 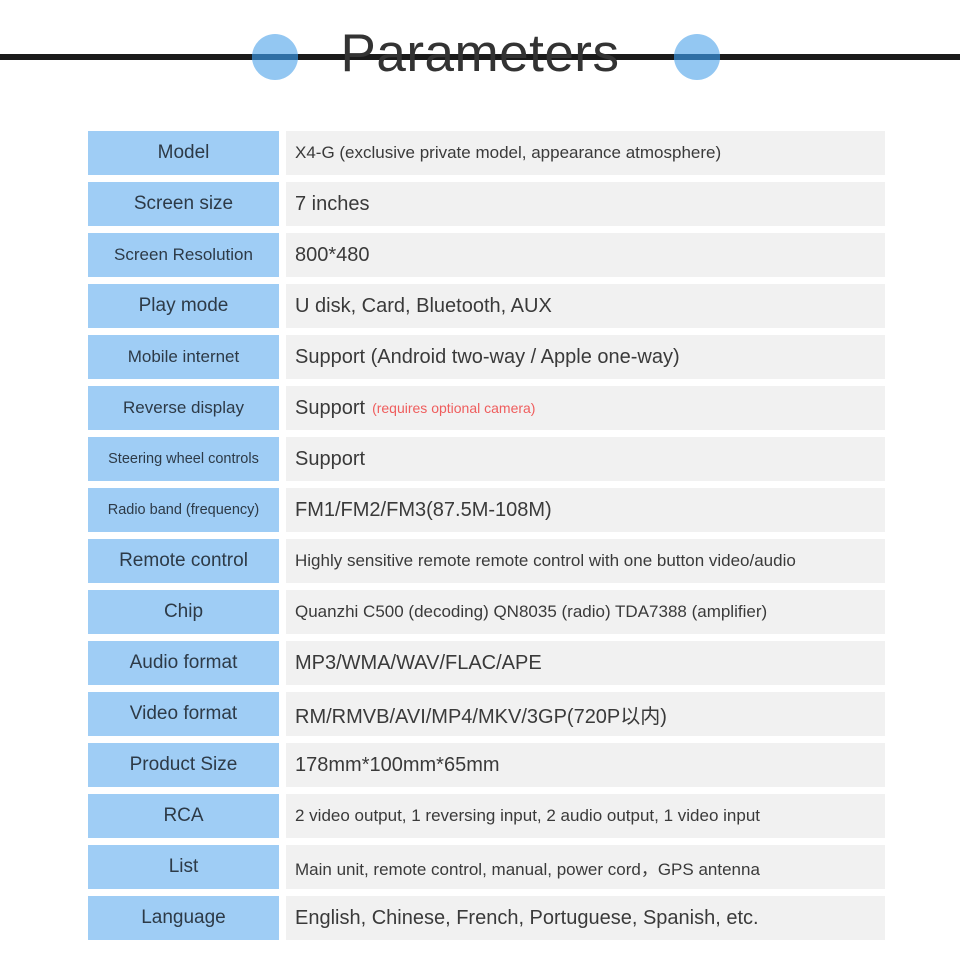 I want to click on spec-label: Steering wheel controls, so click(x=183, y=459).